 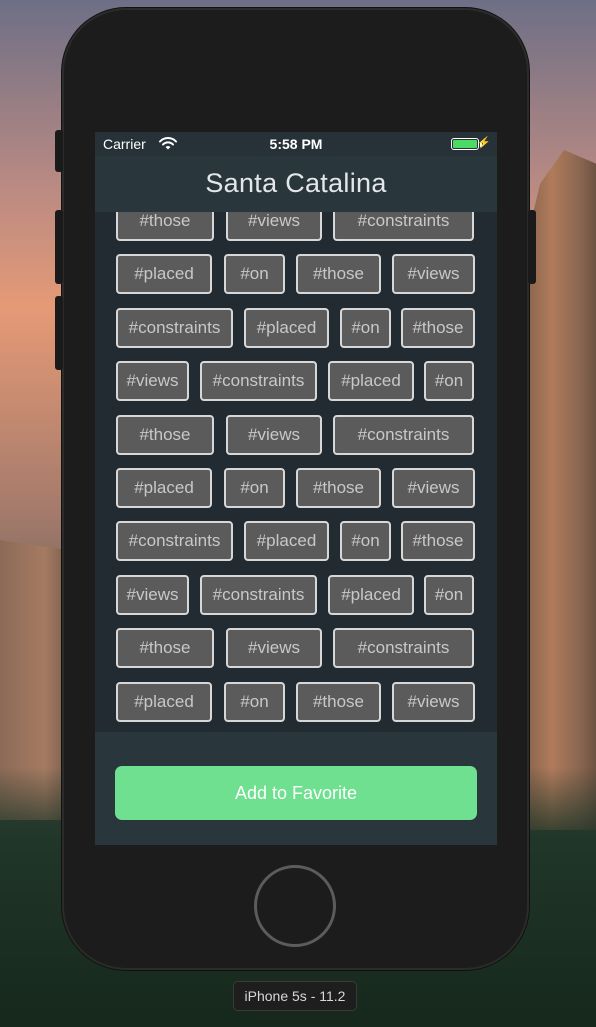 I want to click on charging-bolt-icon: ⚡, so click(x=484, y=143).